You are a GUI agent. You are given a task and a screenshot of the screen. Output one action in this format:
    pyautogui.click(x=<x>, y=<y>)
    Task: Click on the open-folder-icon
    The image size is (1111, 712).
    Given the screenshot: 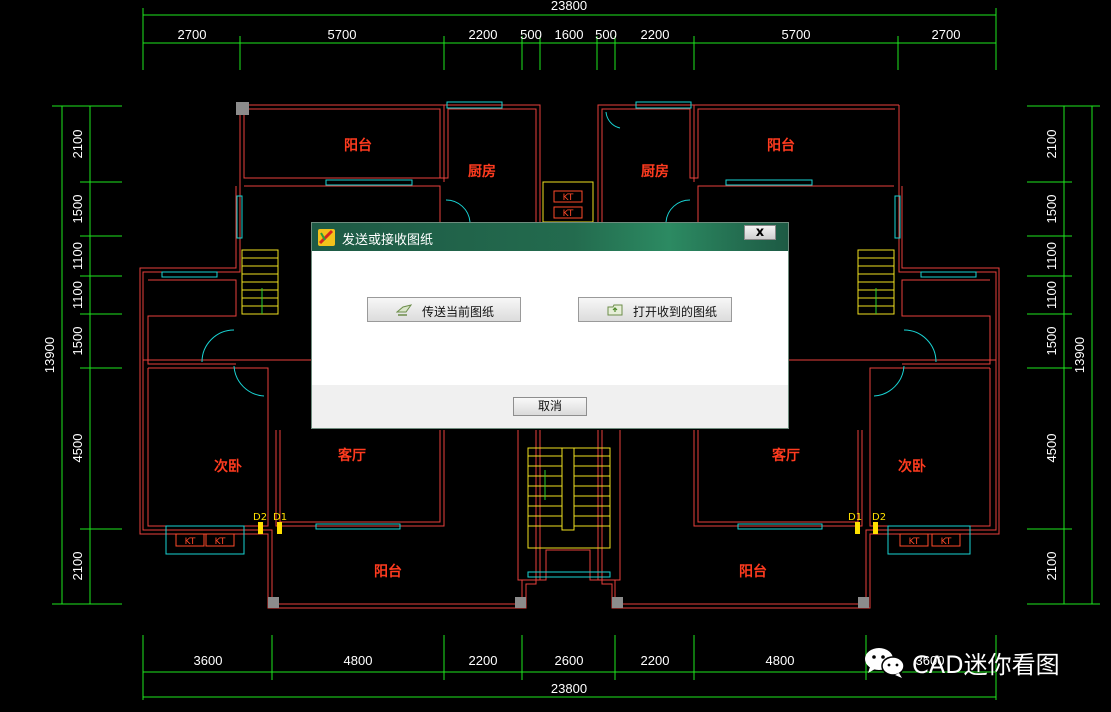 What is the action you would take?
    pyautogui.click(x=615, y=310)
    